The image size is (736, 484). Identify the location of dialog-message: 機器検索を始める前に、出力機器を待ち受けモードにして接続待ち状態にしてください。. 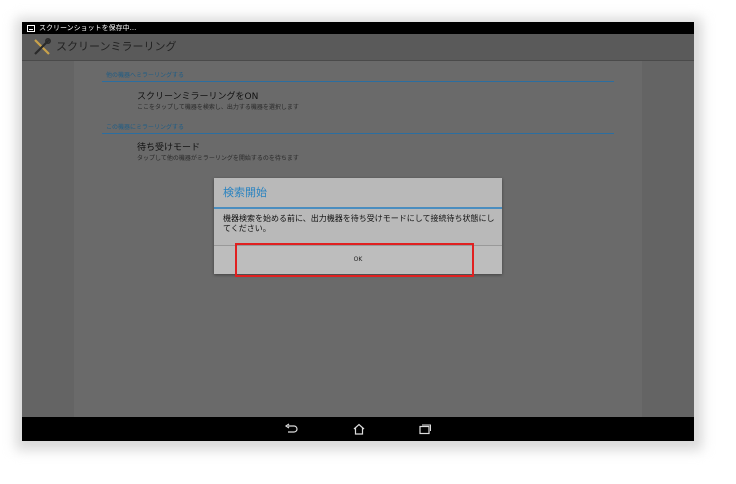
(359, 223).